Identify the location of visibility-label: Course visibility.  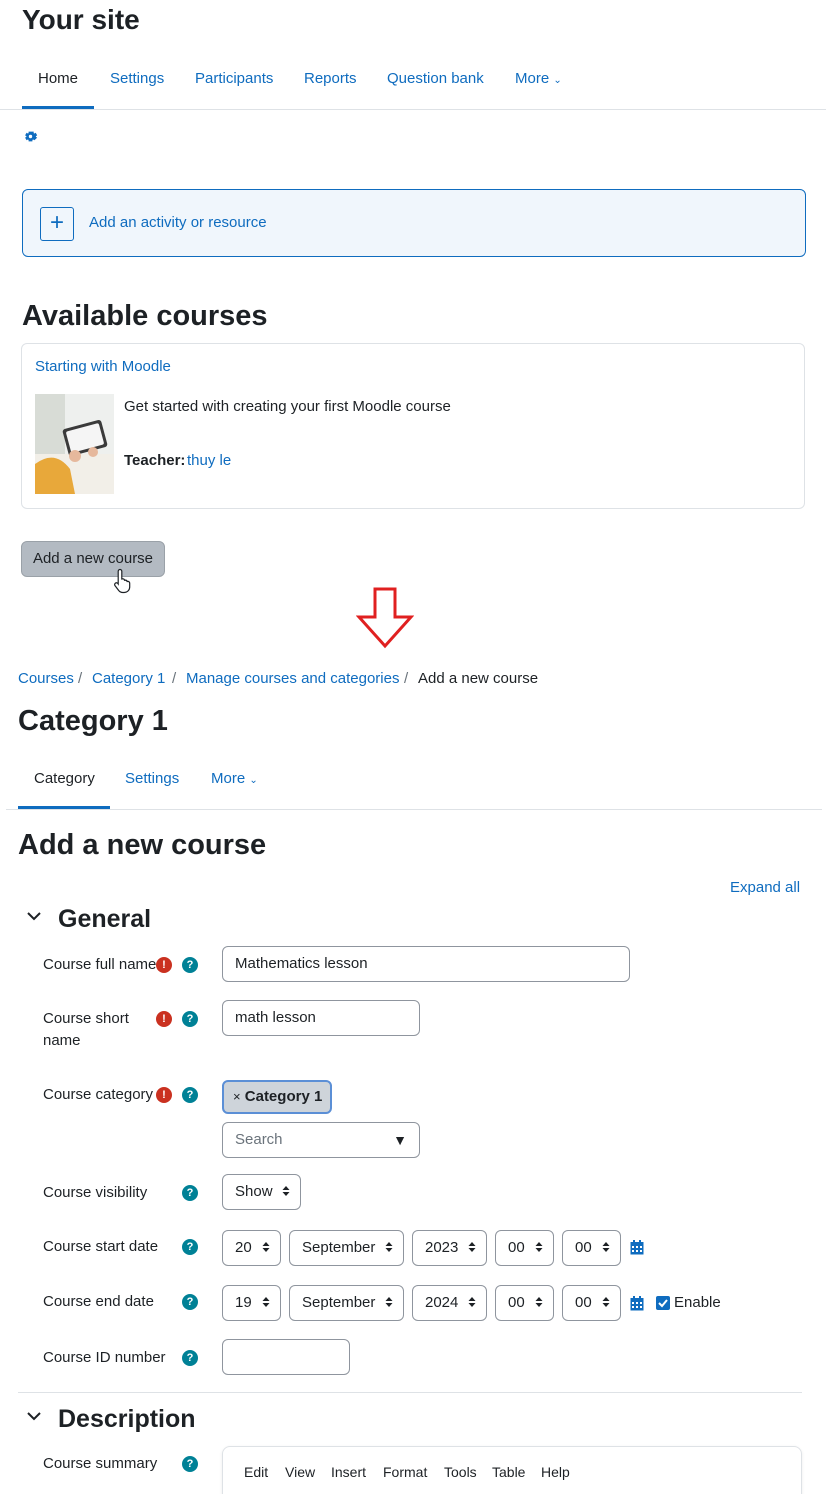
(95, 1192).